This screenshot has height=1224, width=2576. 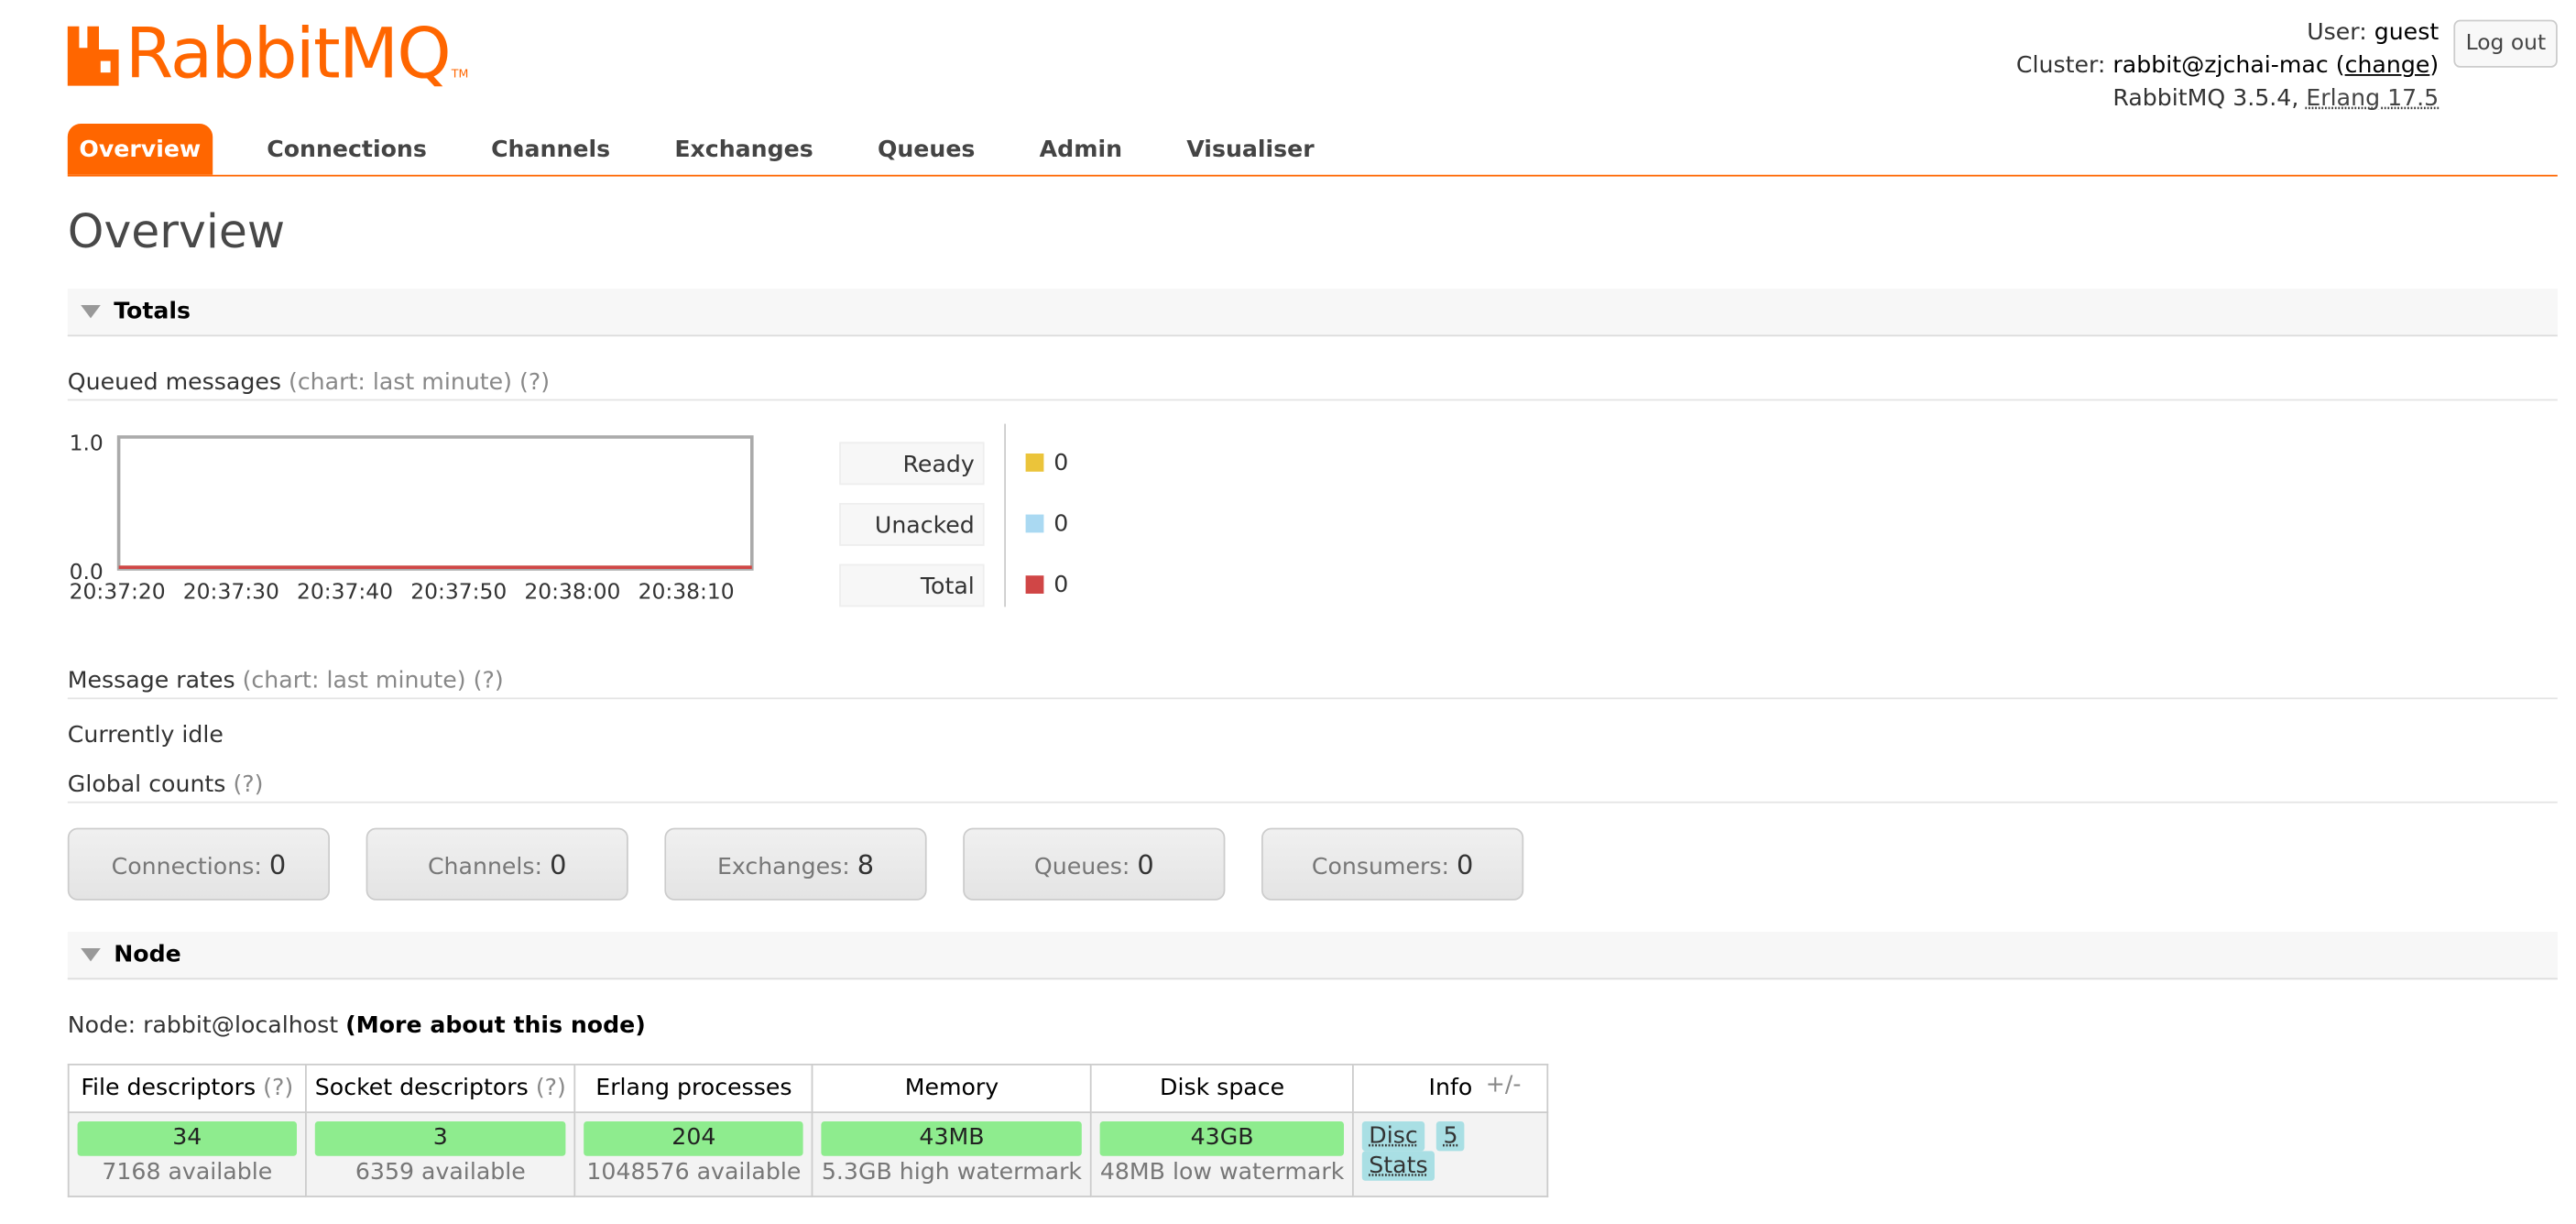 What do you see at coordinates (694, 1172) in the screenshot?
I see `erlang-processes-available: 1048576 available` at bounding box center [694, 1172].